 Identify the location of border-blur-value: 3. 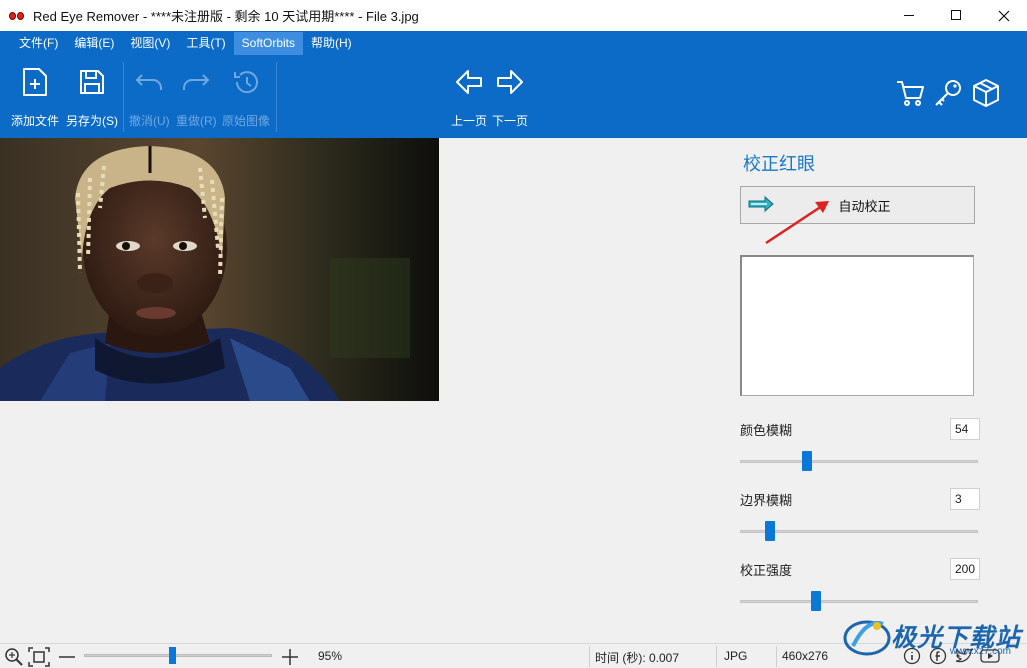
(965, 499).